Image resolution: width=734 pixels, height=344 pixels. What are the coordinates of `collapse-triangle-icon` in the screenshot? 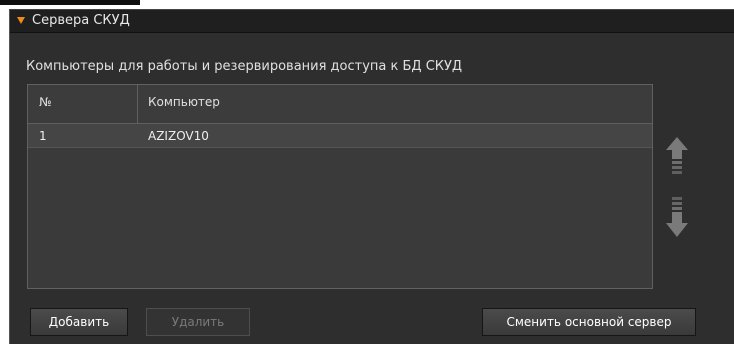 It's located at (21, 20).